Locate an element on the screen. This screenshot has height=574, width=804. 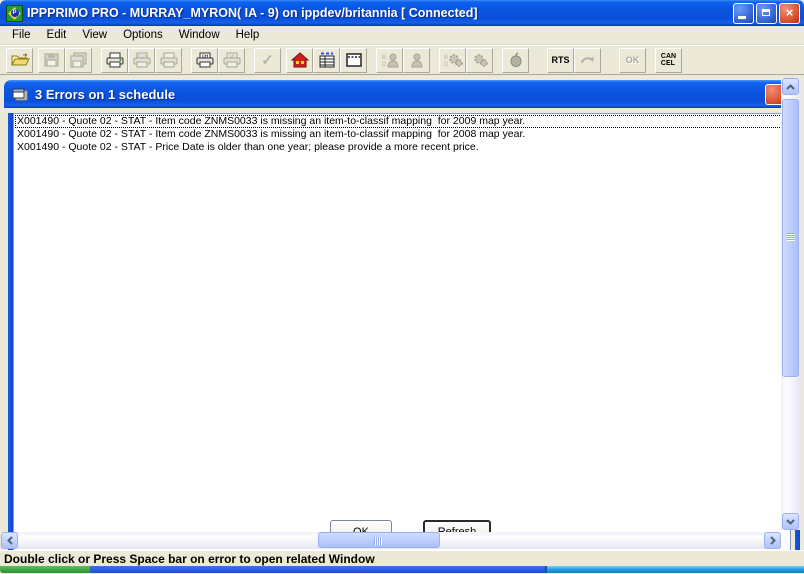
print-fch-button: FCH is located at coordinates (141, 60).